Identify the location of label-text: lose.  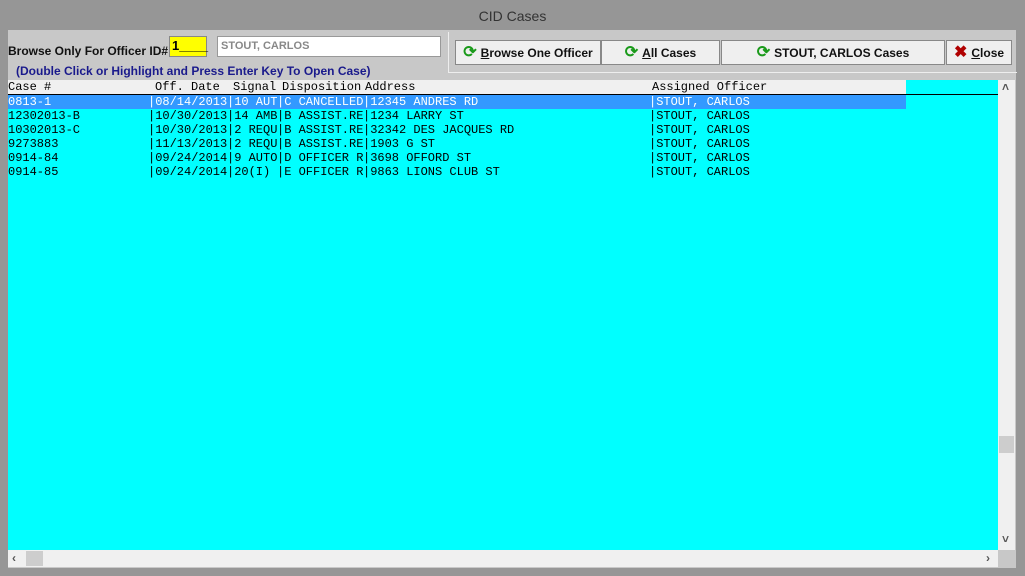
(992, 52).